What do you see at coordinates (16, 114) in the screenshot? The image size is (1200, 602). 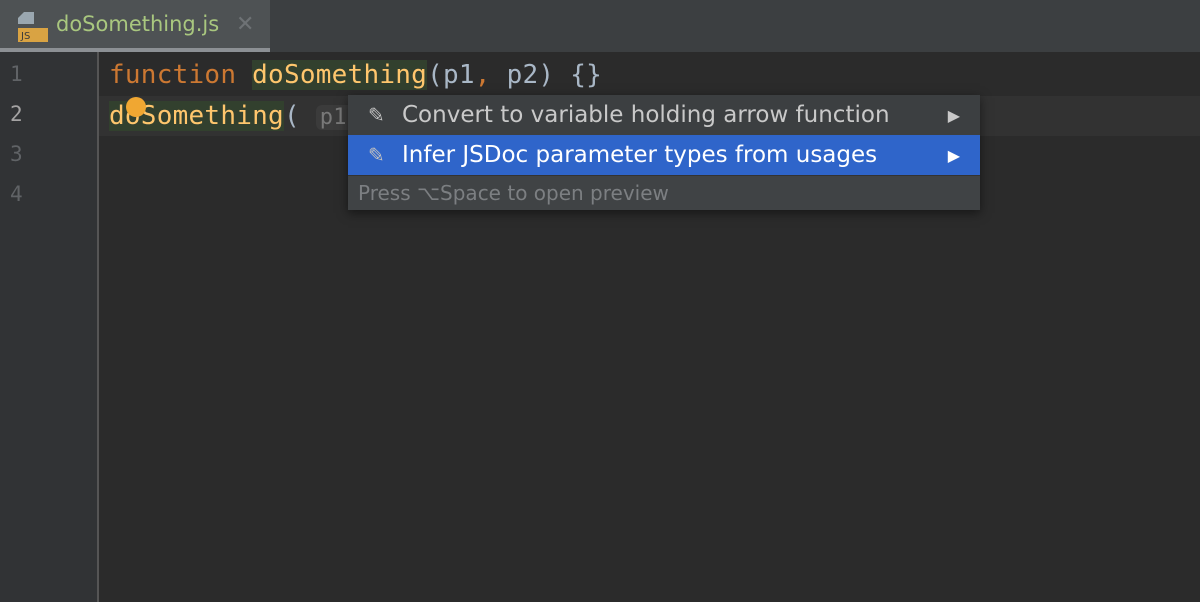 I see `line-number: 2` at bounding box center [16, 114].